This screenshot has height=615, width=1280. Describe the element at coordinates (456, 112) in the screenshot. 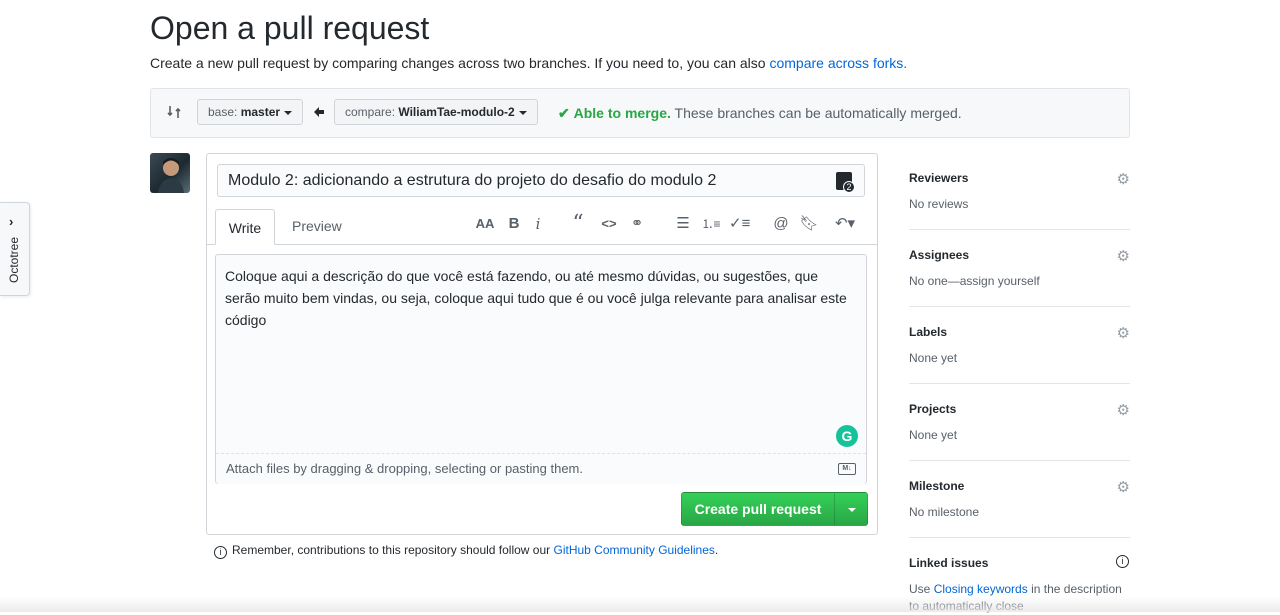

I see `compare-value: WiliamTae-modulo-2` at that location.